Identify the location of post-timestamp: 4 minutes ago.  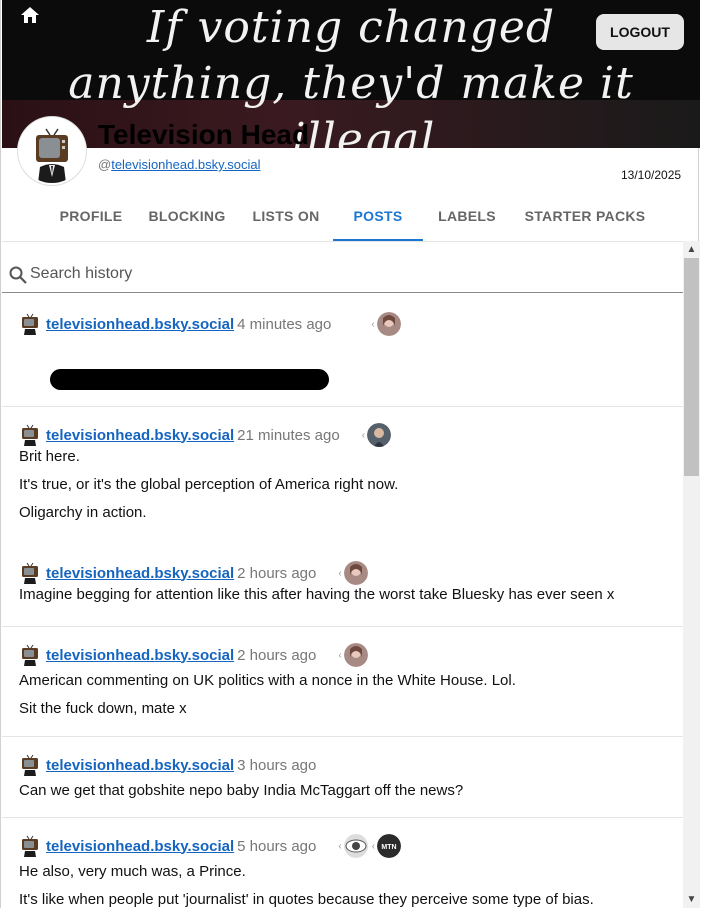
(284, 324).